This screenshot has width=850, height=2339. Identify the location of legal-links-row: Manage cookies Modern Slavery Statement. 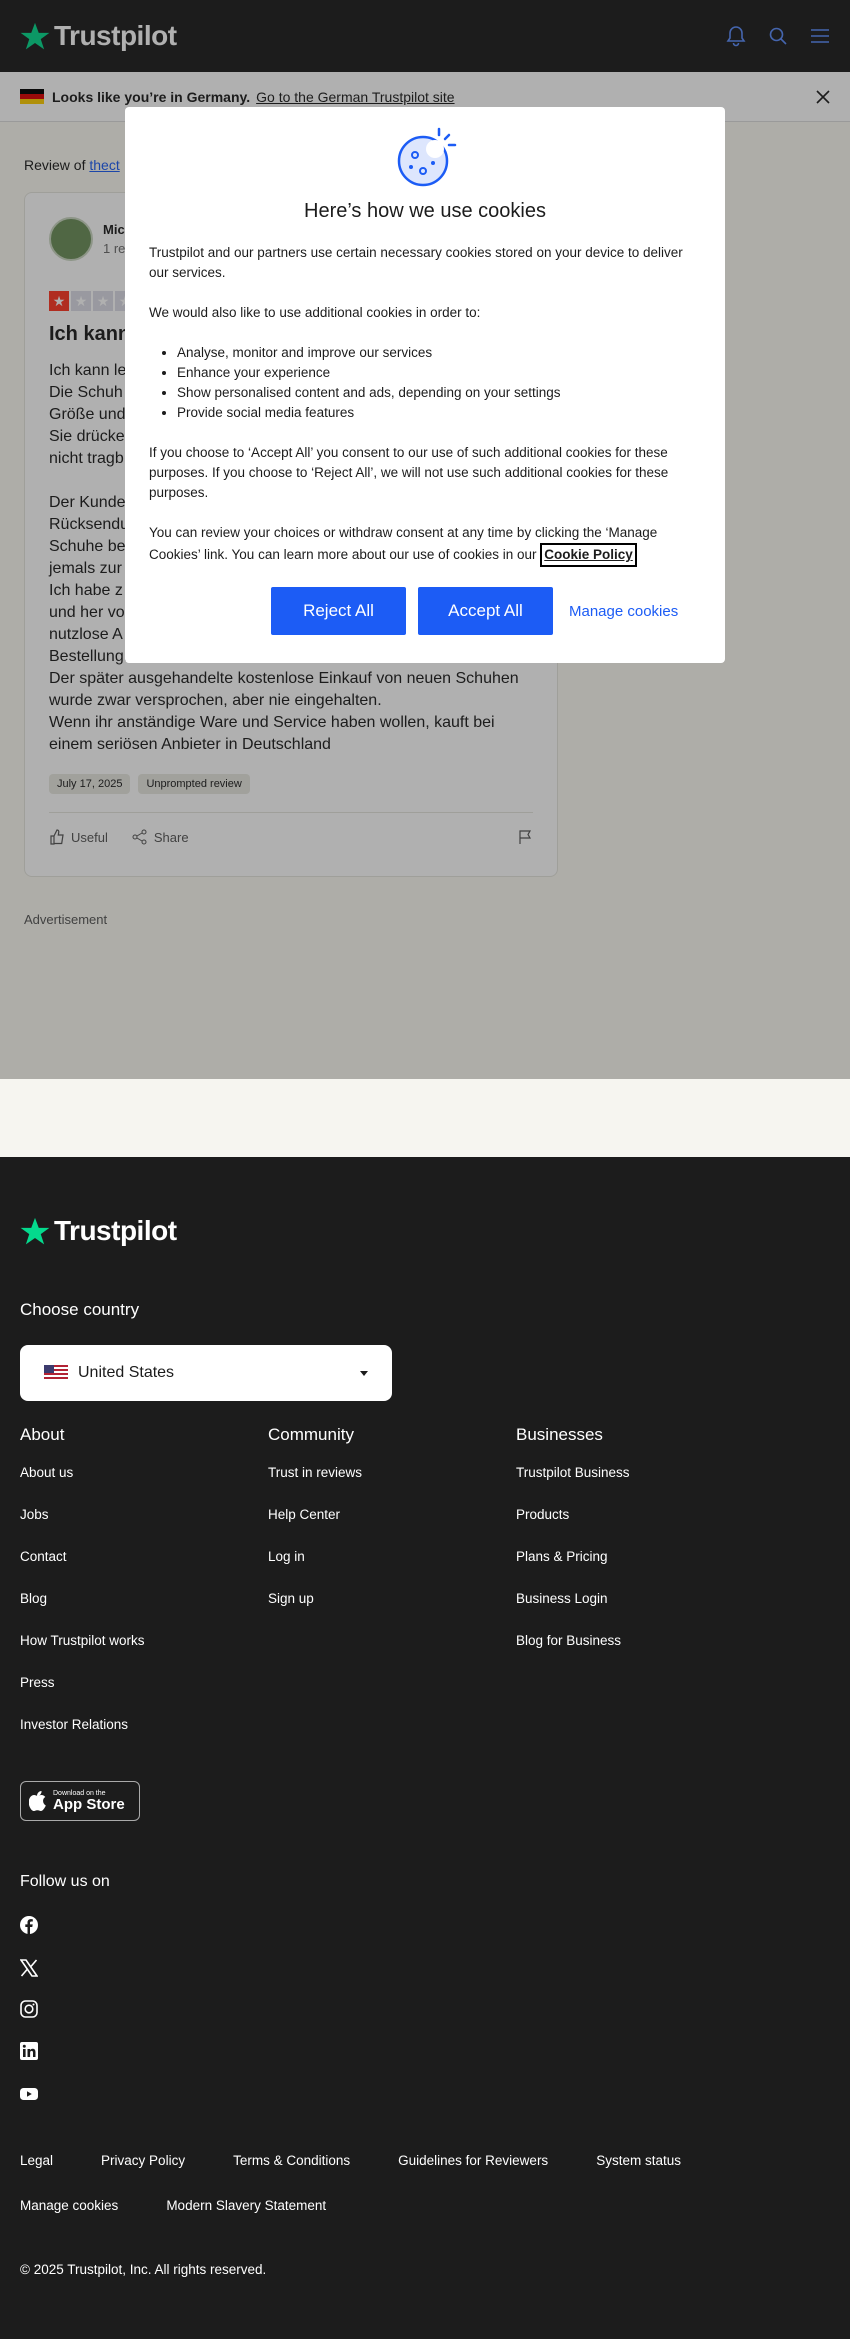
(197, 2205).